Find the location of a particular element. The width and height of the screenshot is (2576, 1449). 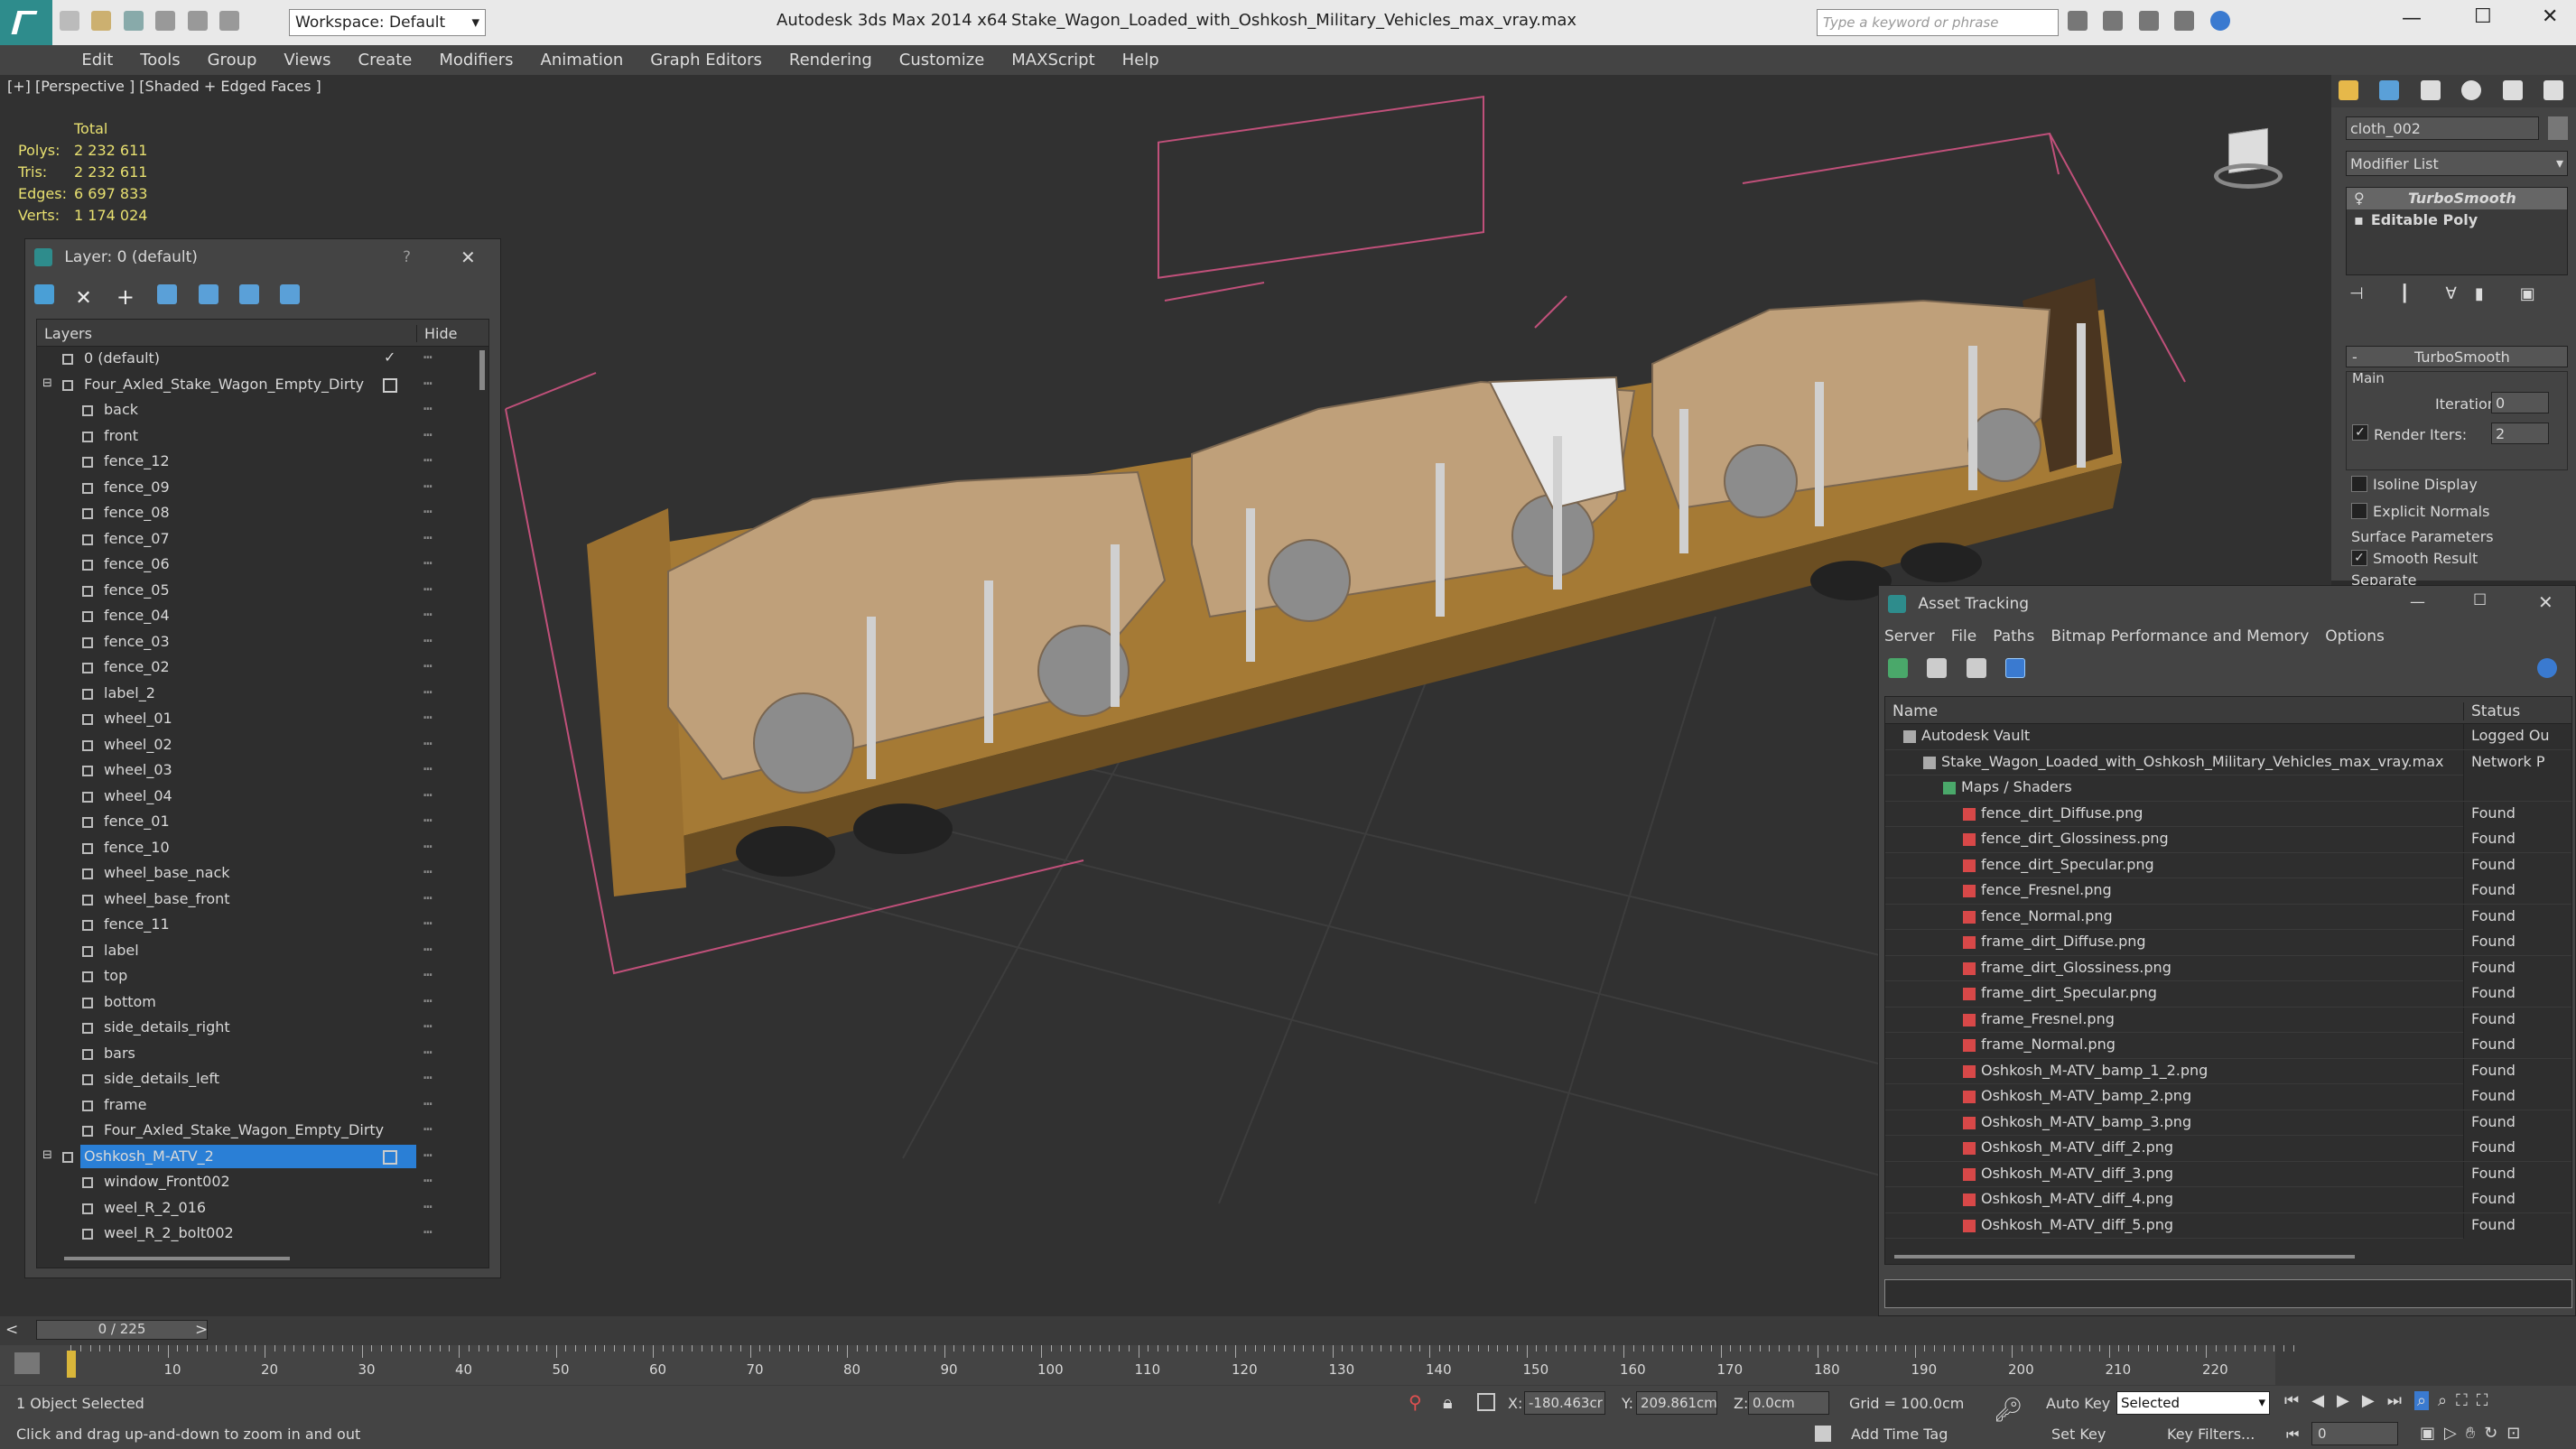

undo-icon is located at coordinates (165, 21).